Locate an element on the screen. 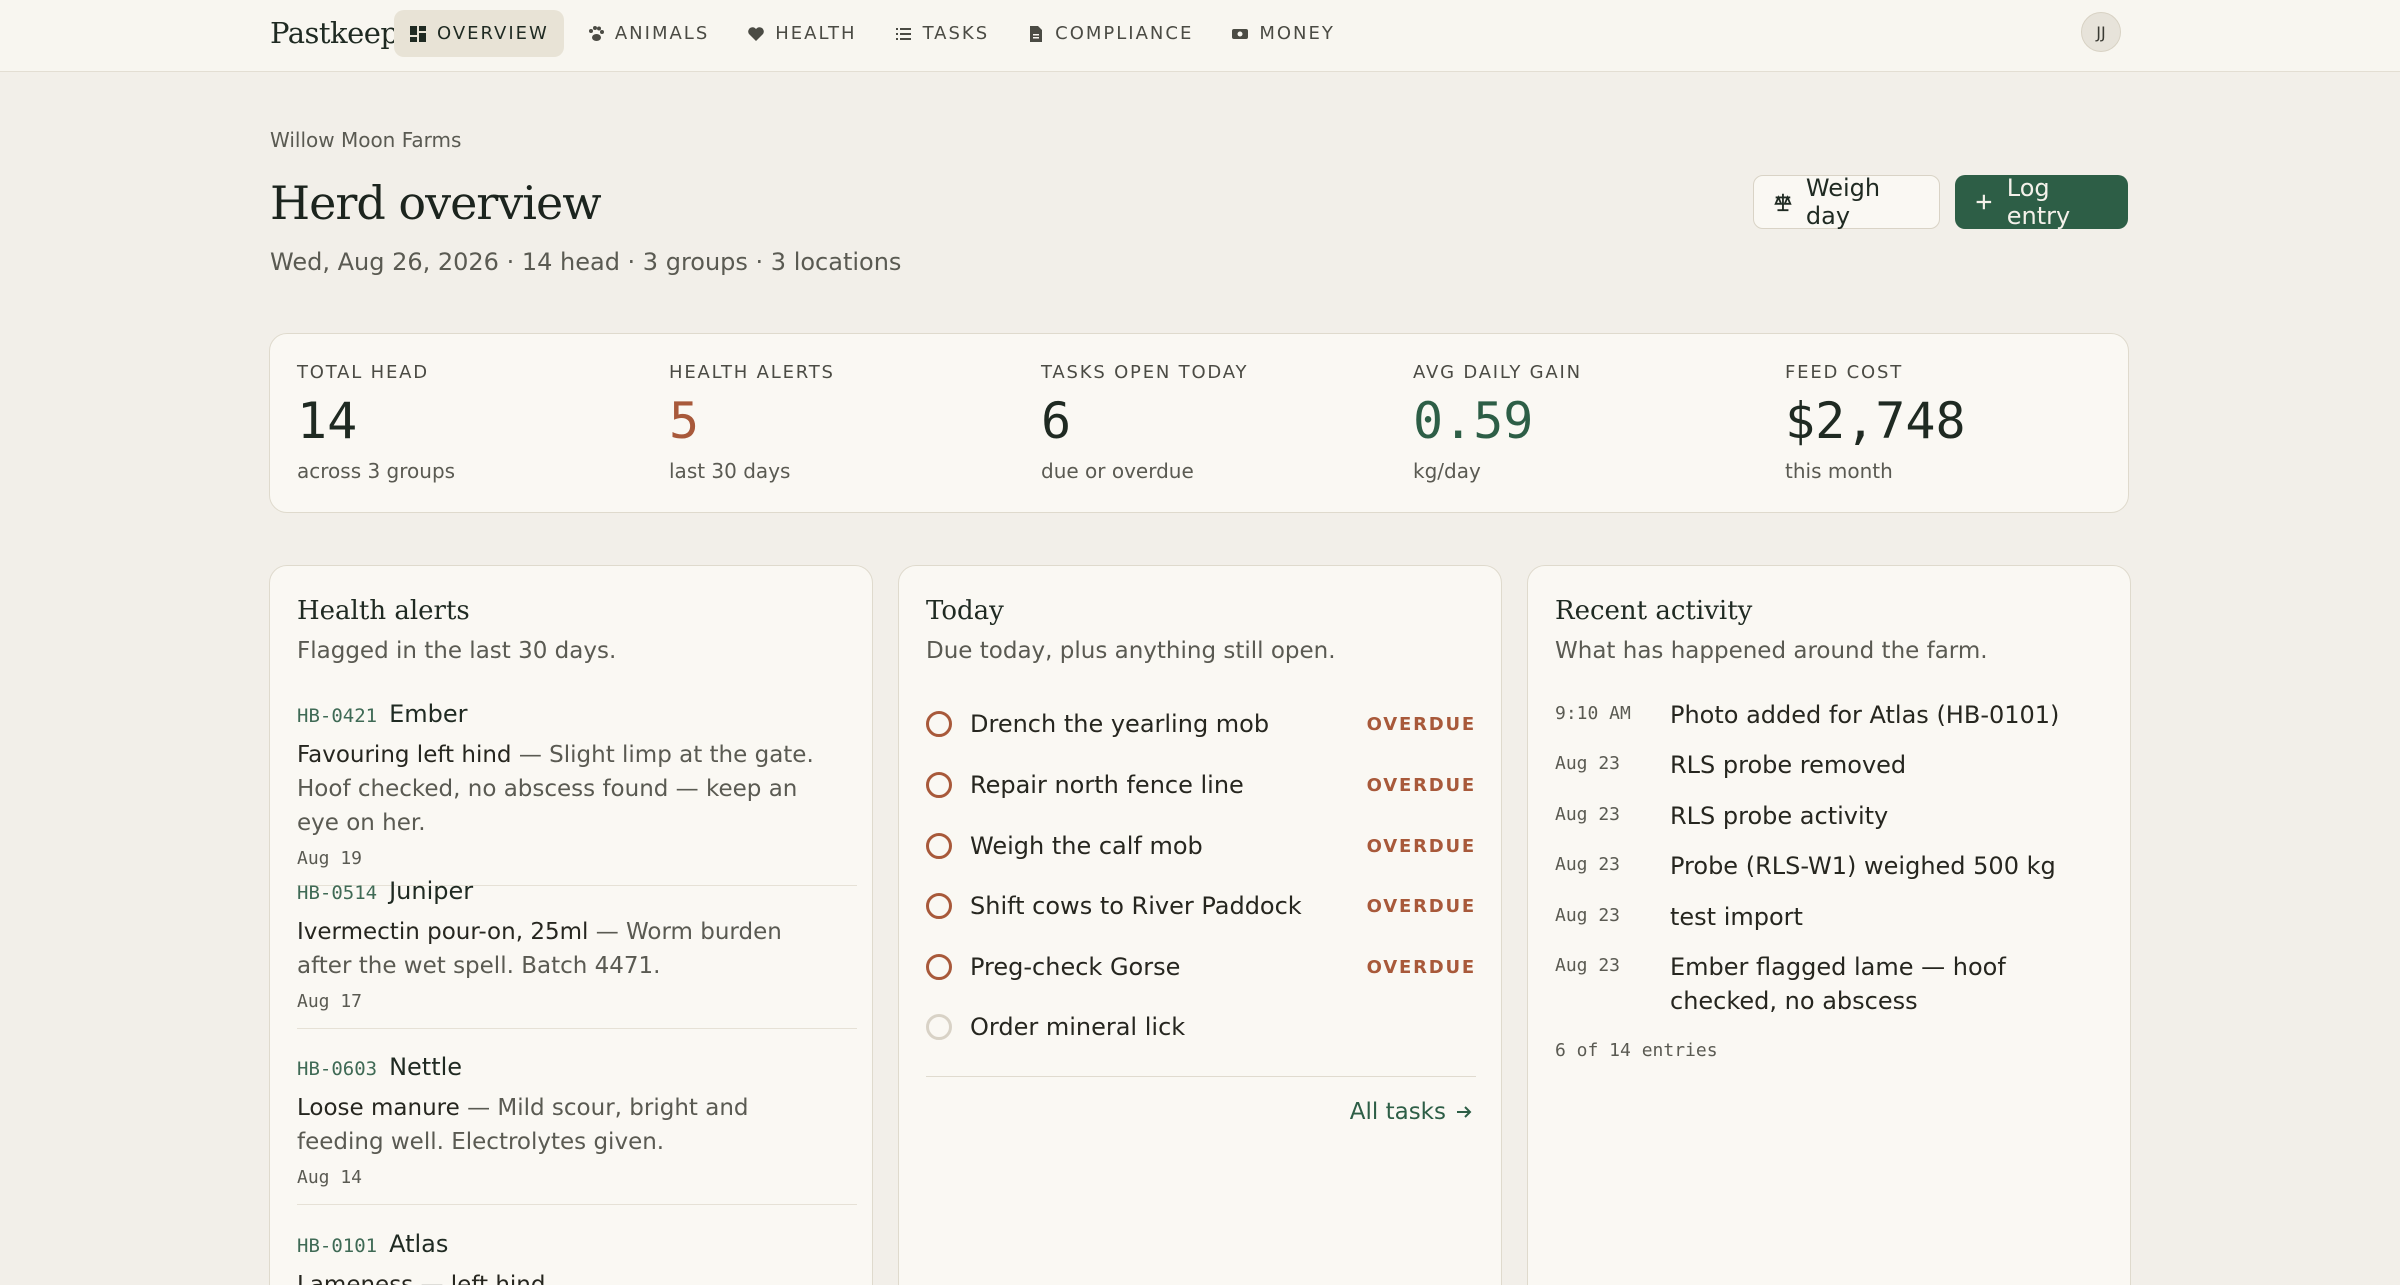 This screenshot has height=1285, width=2400. alert-tag-id: HB-0514 is located at coordinates (337, 893).